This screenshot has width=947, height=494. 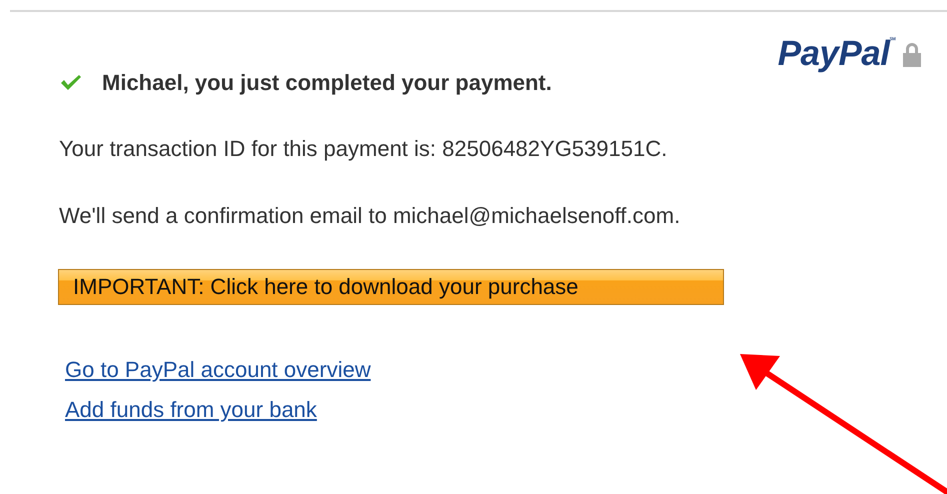 What do you see at coordinates (912, 54) in the screenshot?
I see `lock-icon` at bounding box center [912, 54].